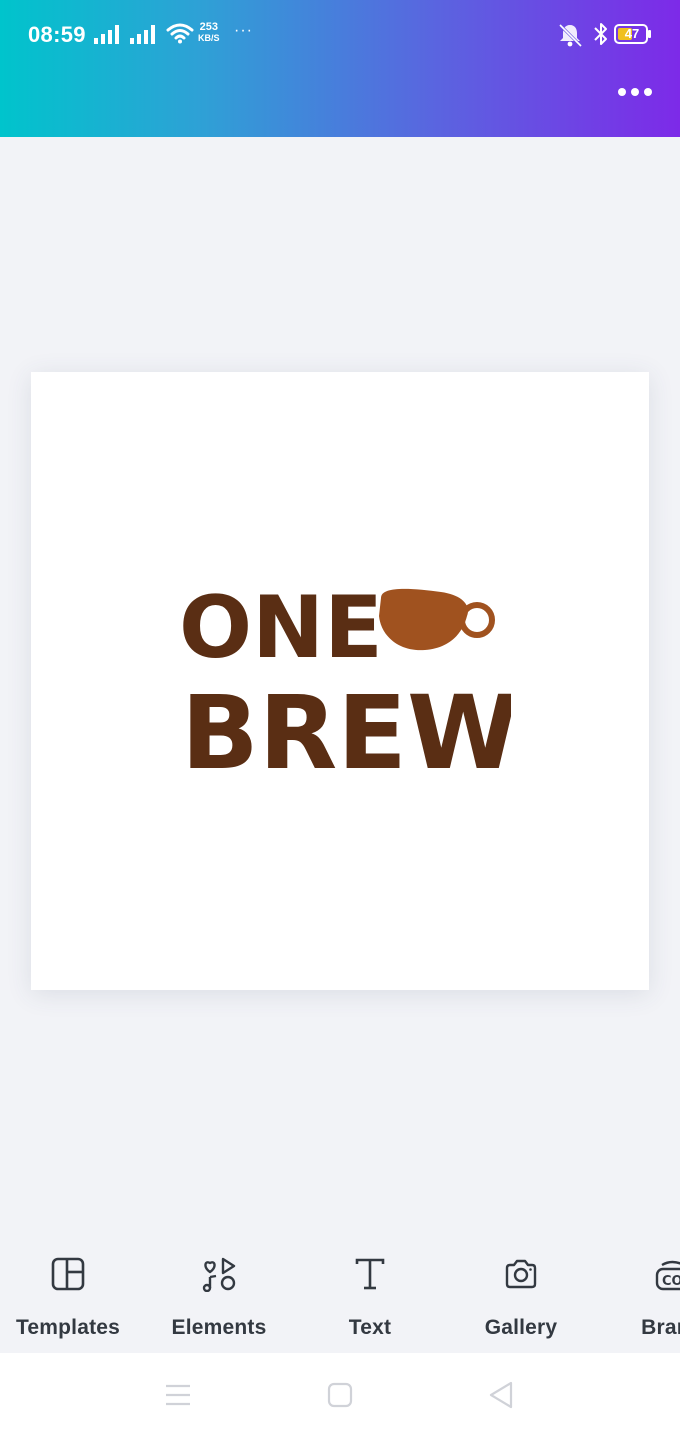 This screenshot has height=1436, width=680. What do you see at coordinates (346, 733) in the screenshot?
I see `logo-line2: BREW` at bounding box center [346, 733].